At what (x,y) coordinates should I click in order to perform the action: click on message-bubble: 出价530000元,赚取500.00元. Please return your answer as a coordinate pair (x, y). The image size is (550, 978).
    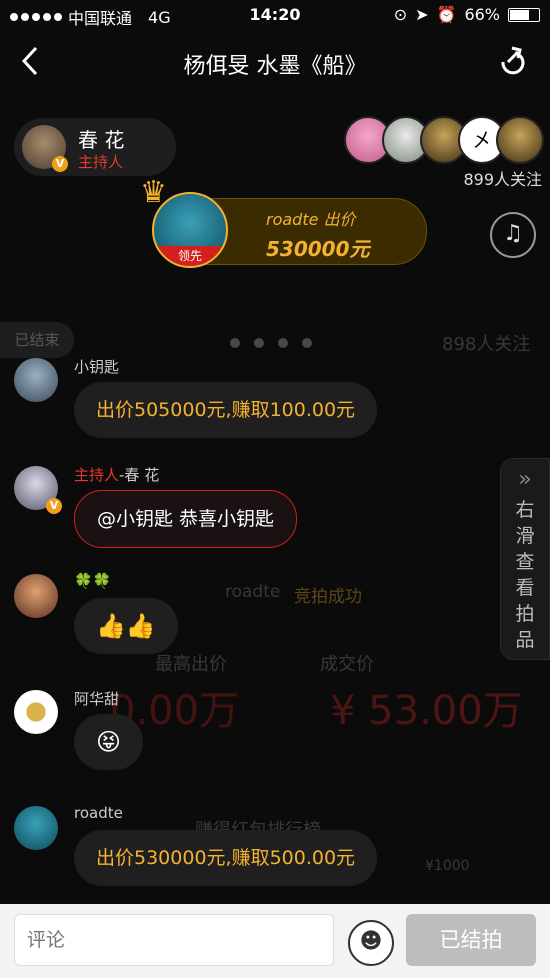
    Looking at the image, I should click on (226, 858).